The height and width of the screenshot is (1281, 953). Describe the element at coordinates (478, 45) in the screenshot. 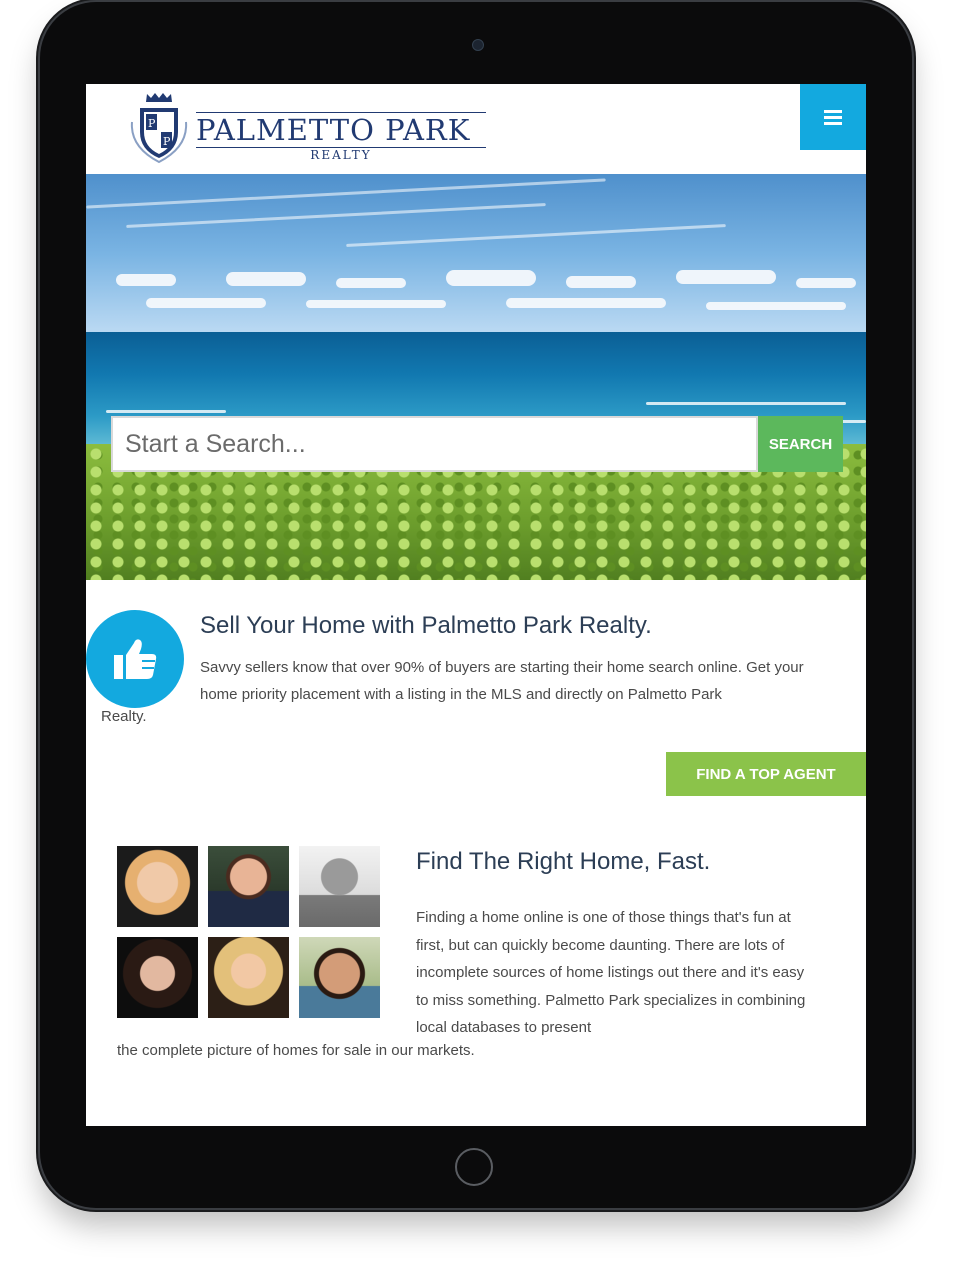

I see `camera-icon` at that location.